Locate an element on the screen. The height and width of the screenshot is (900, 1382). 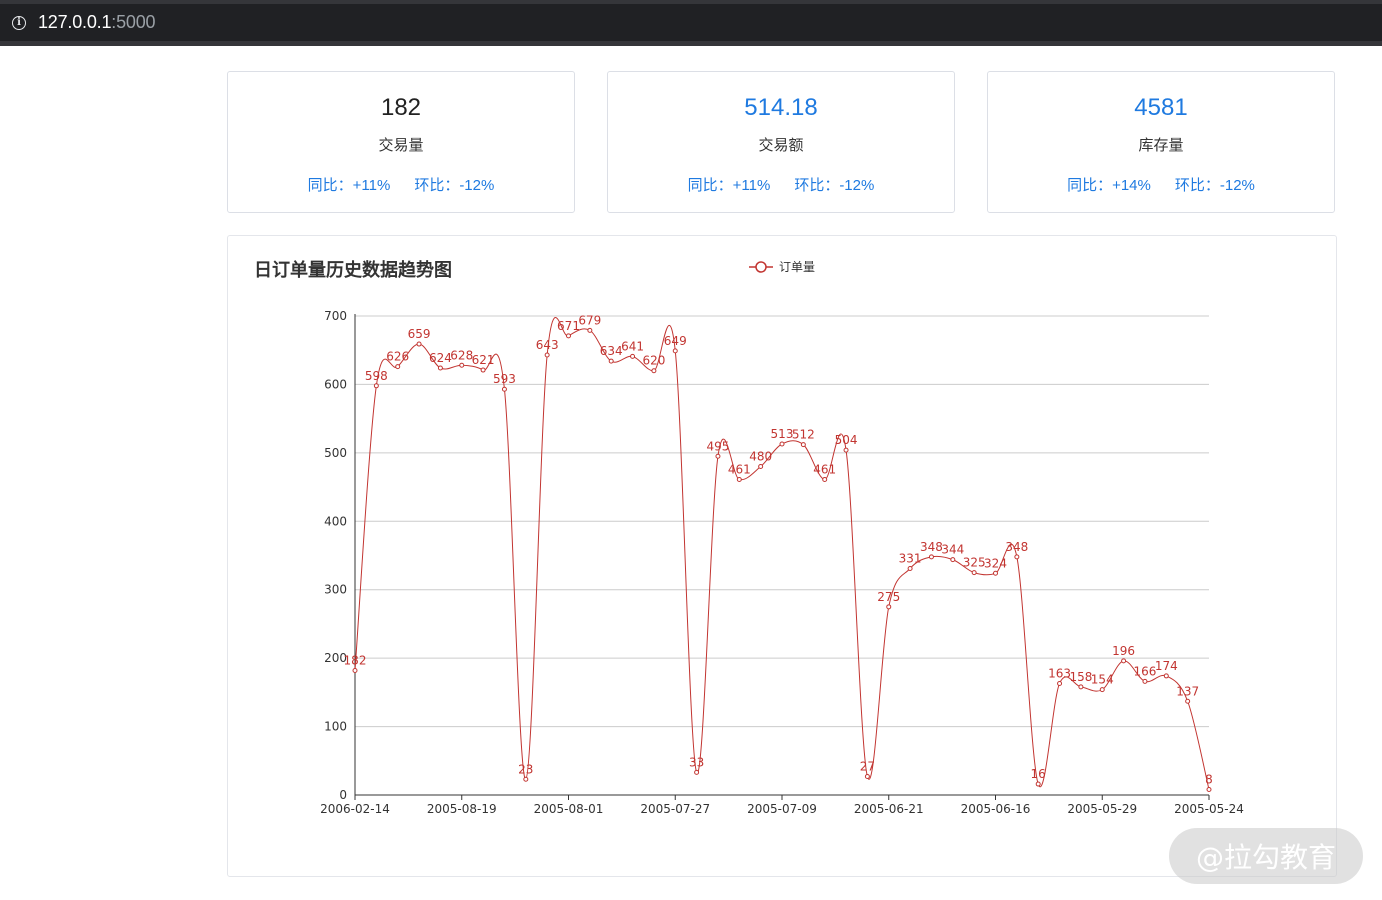
kpi-card-inventory: 4581 库存量 同比：+14% 环比：-12% is located at coordinates (1161, 142).